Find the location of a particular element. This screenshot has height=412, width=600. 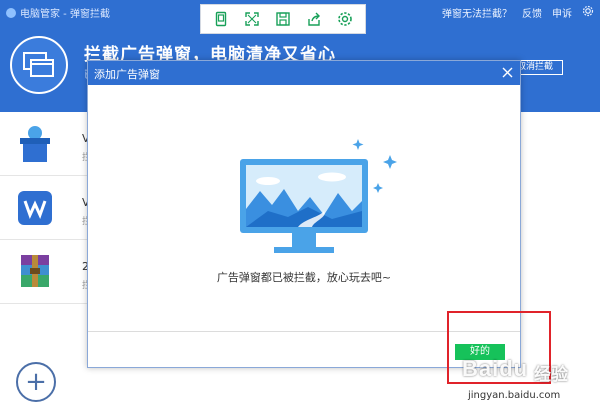

fullscreen-icon is located at coordinates (252, 19).